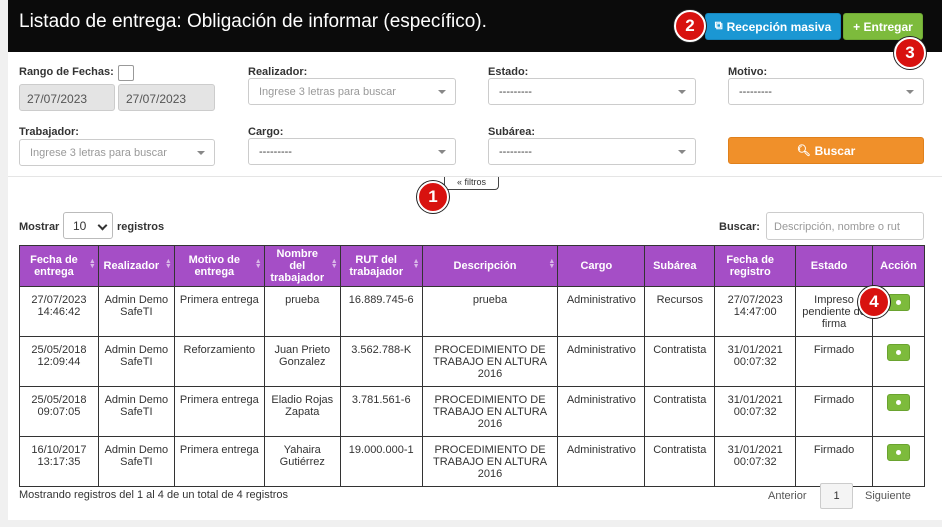 The height and width of the screenshot is (527, 942). I want to click on subarea-select: ---------, so click(592, 151).